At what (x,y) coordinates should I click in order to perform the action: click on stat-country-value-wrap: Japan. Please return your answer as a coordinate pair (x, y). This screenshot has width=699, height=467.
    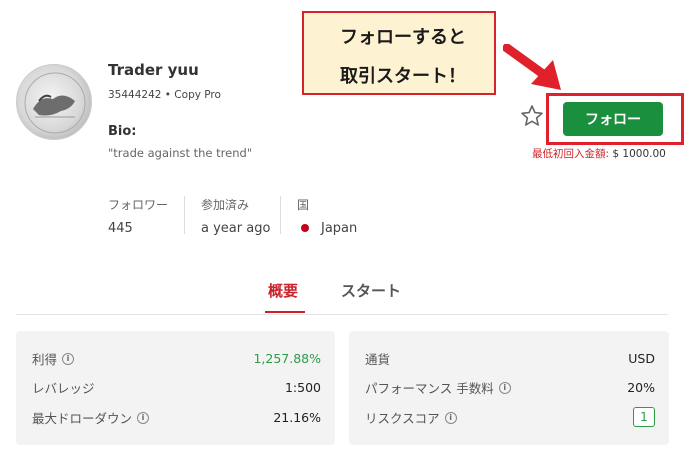
    Looking at the image, I should click on (327, 228).